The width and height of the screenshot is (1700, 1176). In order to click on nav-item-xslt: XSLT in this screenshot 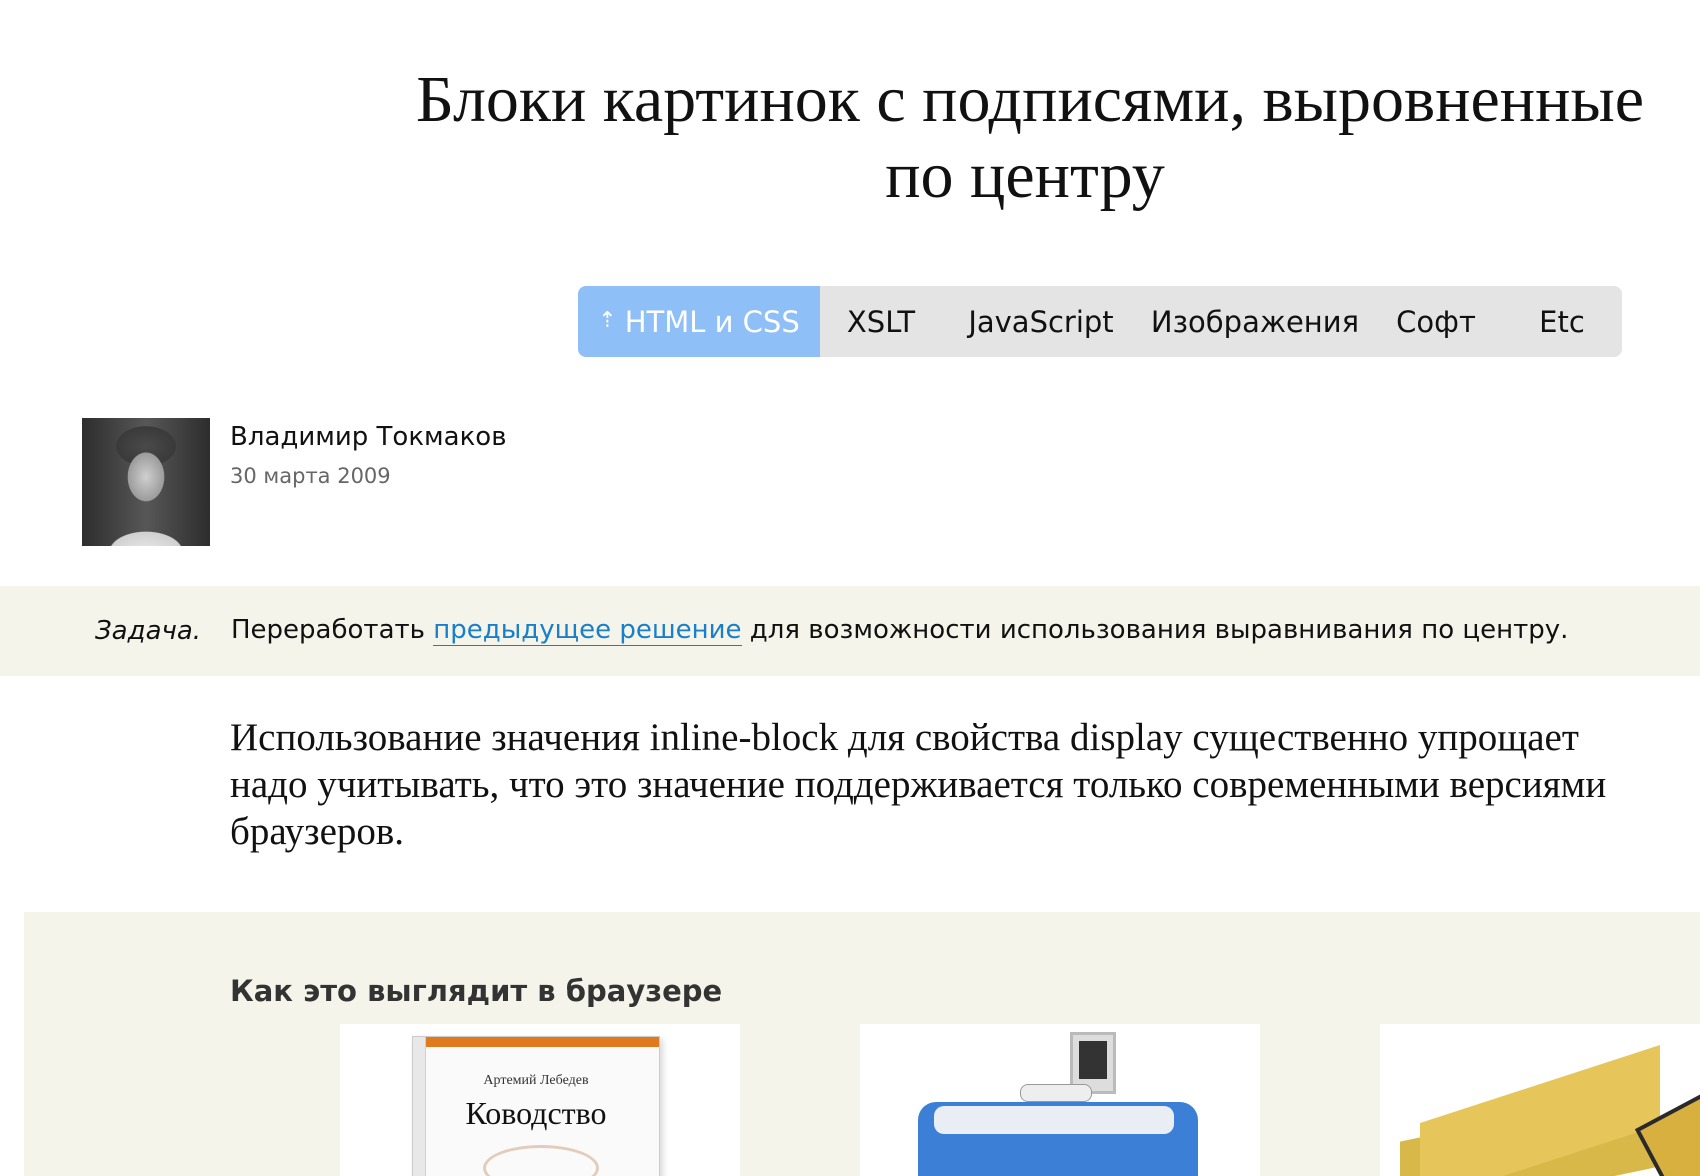, I will do `click(881, 321)`.